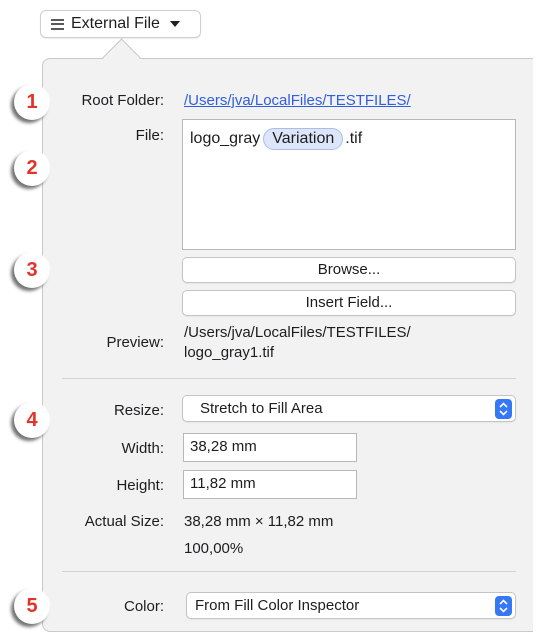 The width and height of the screenshot is (541, 637). I want to click on callout-marker-3: 3, so click(32, 270).